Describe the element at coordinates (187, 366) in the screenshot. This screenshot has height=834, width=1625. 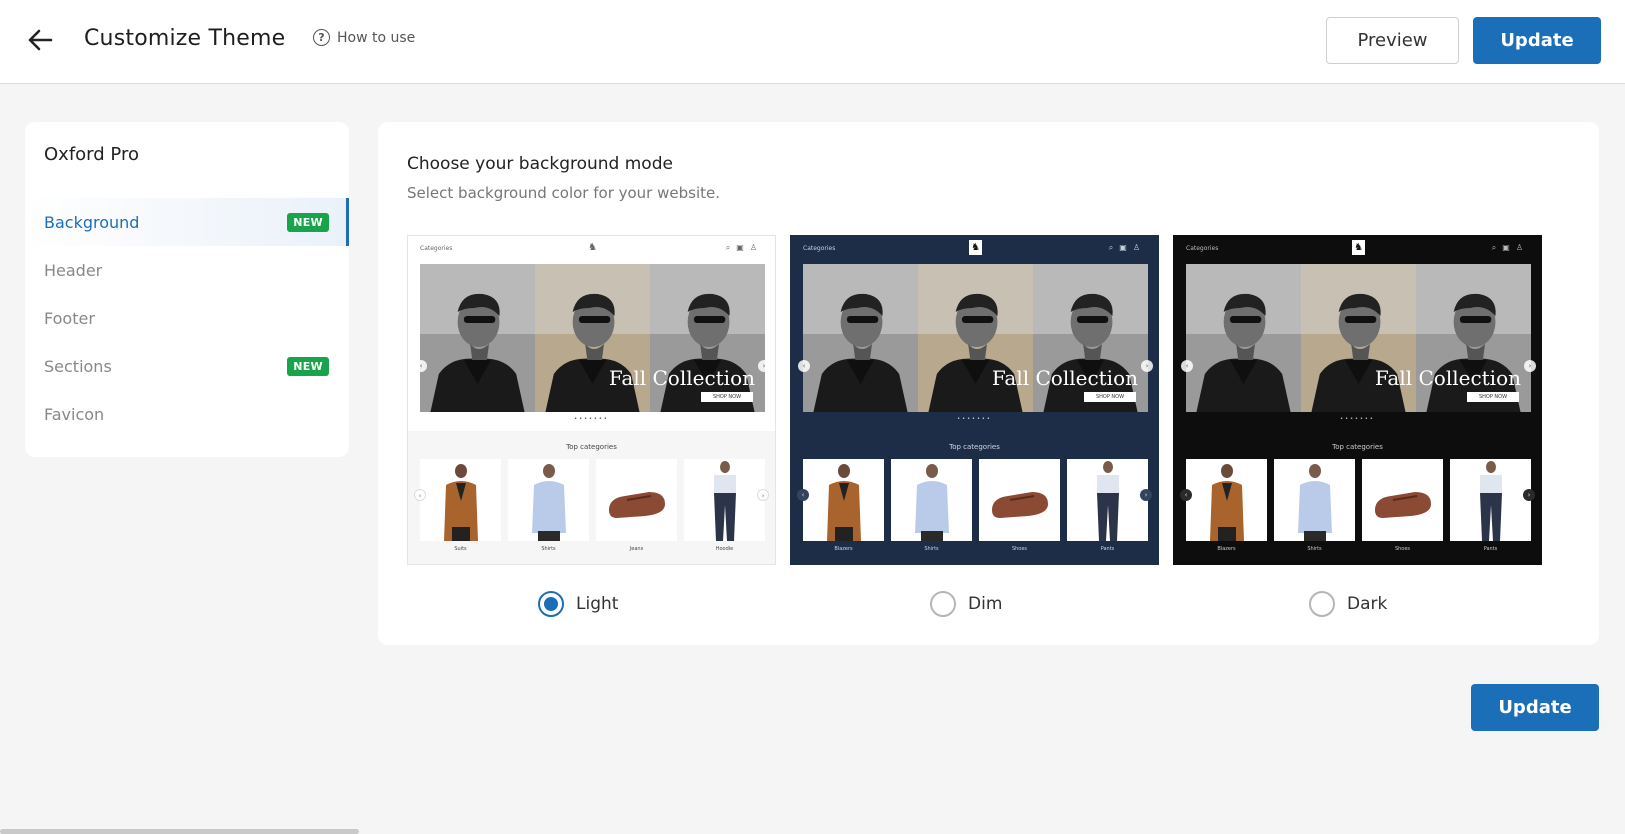
I see `sidebar-item-sections: Sections NEW` at that location.